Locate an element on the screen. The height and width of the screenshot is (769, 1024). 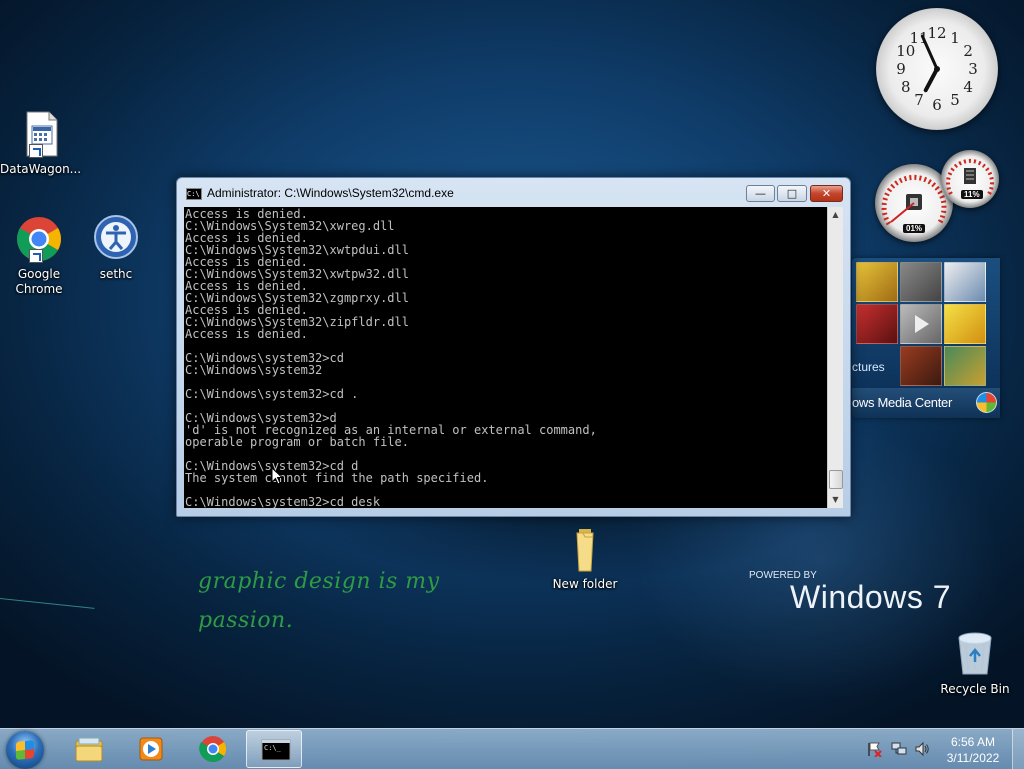
taskbar-item-media-player is located at coordinates (150, 749).